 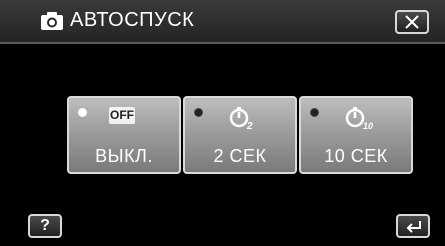 I want to click on option-2-sec-button: 2 2 СЕК, so click(x=240, y=135).